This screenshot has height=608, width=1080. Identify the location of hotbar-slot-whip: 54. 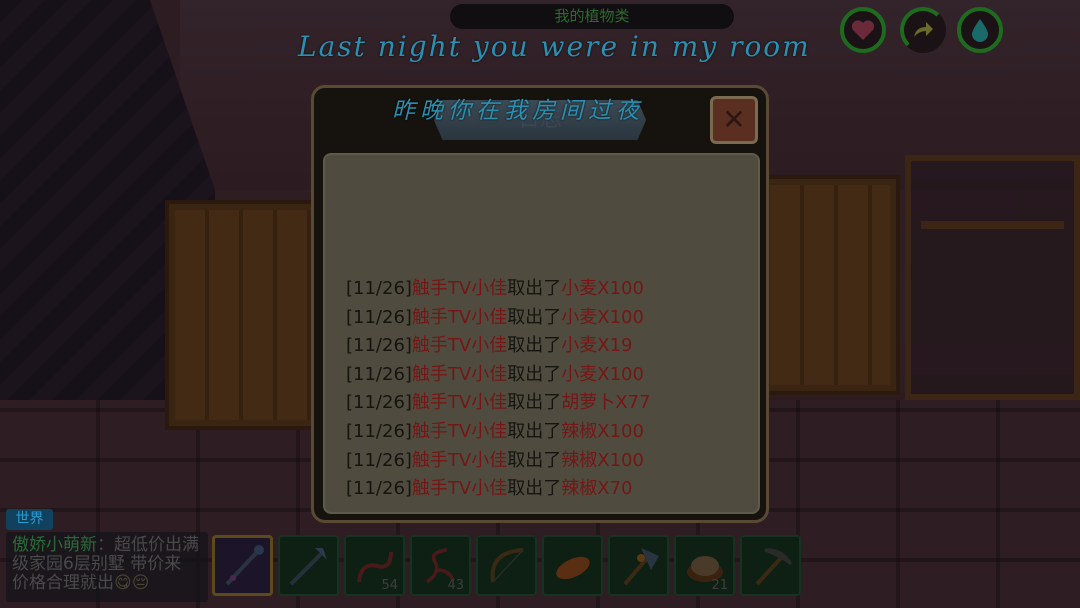
(374, 565).